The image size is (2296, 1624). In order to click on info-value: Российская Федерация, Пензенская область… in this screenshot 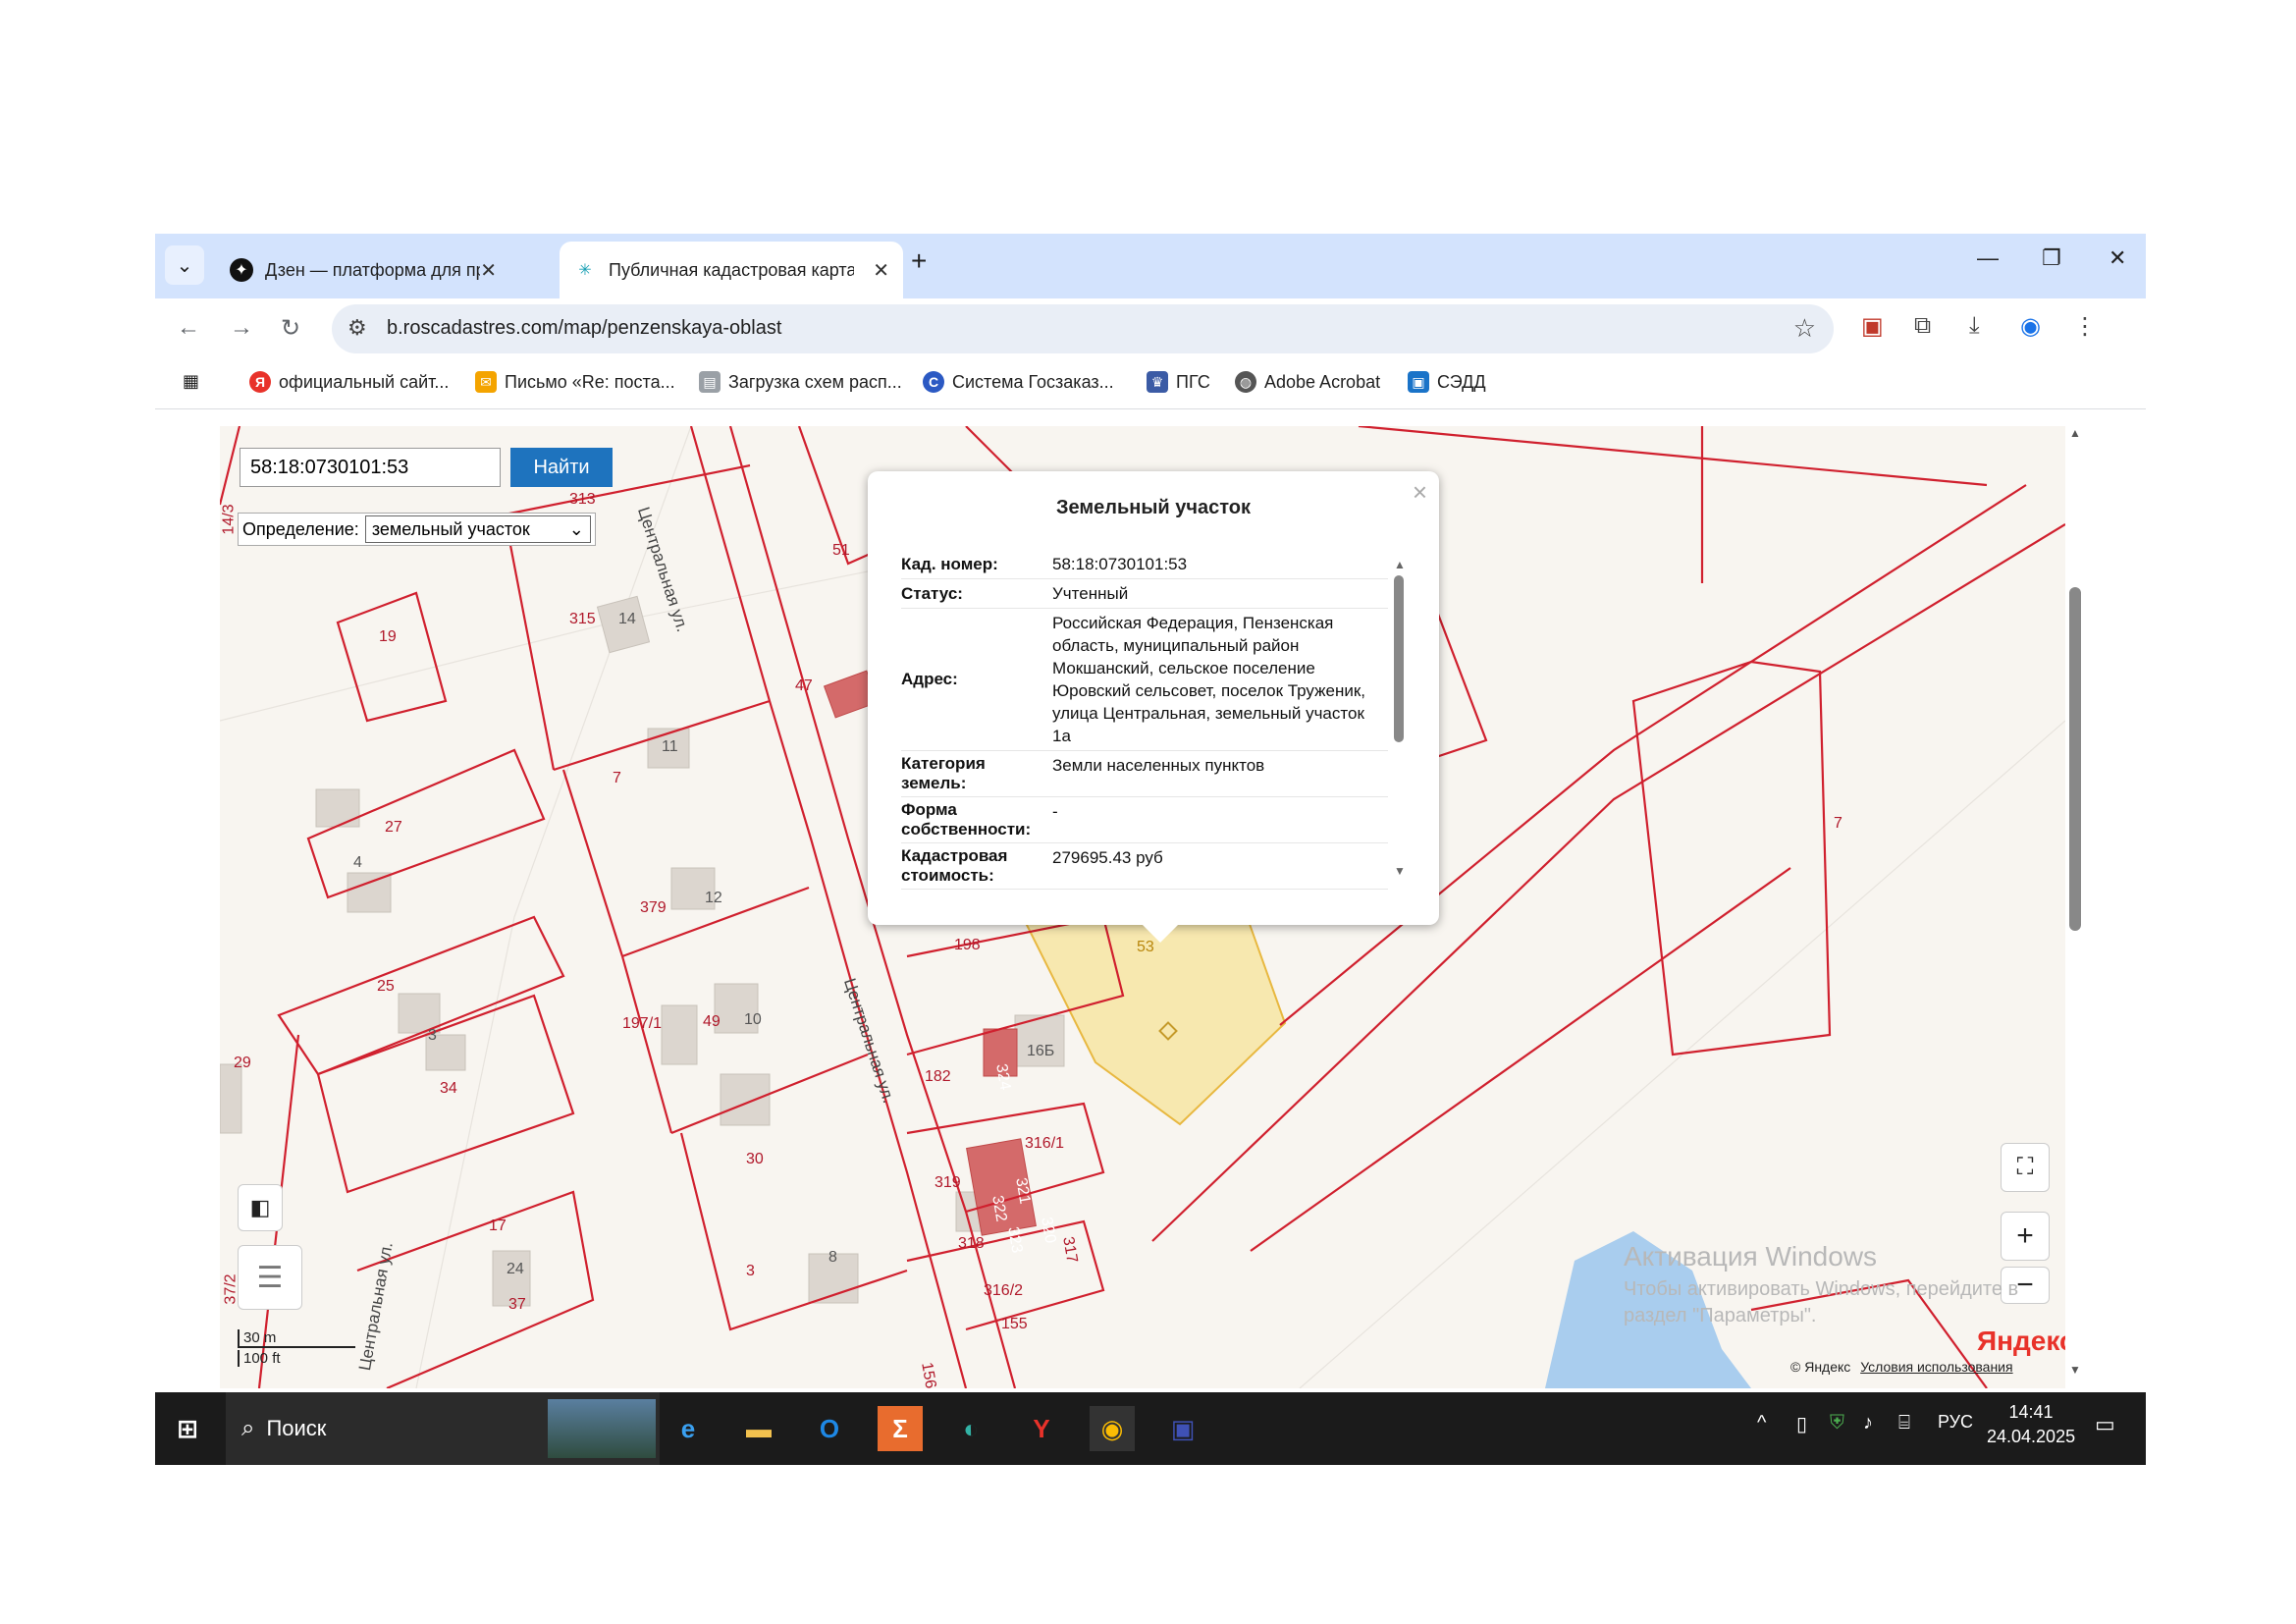, I will do `click(1208, 679)`.